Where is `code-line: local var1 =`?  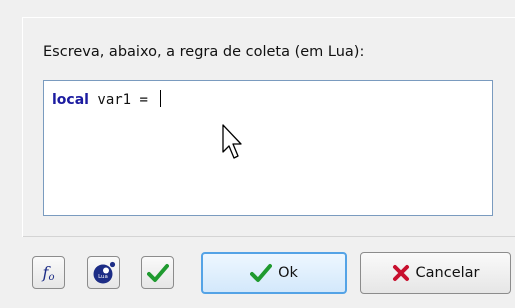 code-line: local var1 = is located at coordinates (107, 99).